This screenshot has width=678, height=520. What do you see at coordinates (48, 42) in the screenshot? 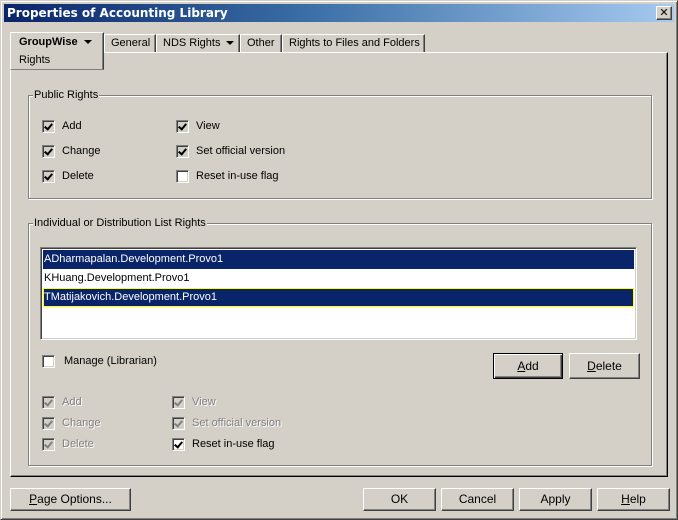
I see `tab-groupwise-label: GroupWise` at bounding box center [48, 42].